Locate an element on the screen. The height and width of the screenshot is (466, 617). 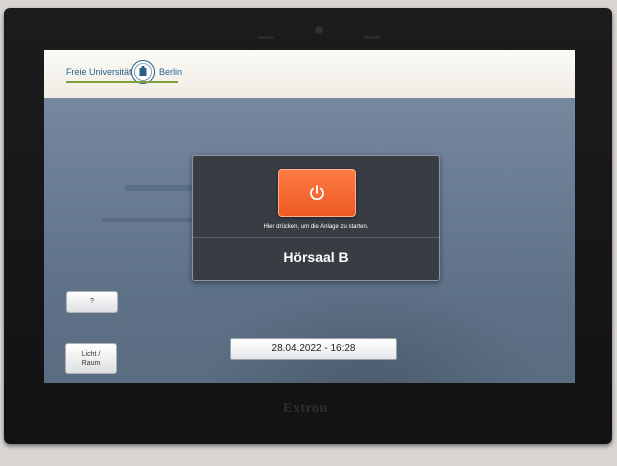
room-name: Hörsaal B is located at coordinates (316, 257).